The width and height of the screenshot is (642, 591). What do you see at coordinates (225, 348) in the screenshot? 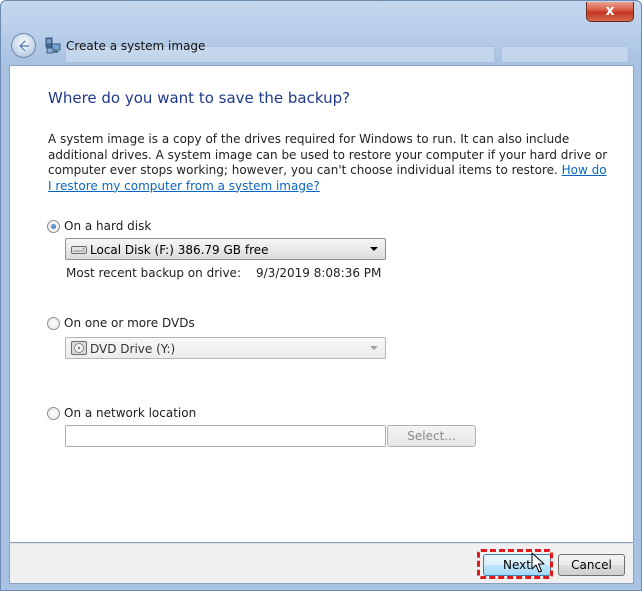
I see `dvd-dropdown: DVD Drive (Y:)` at bounding box center [225, 348].